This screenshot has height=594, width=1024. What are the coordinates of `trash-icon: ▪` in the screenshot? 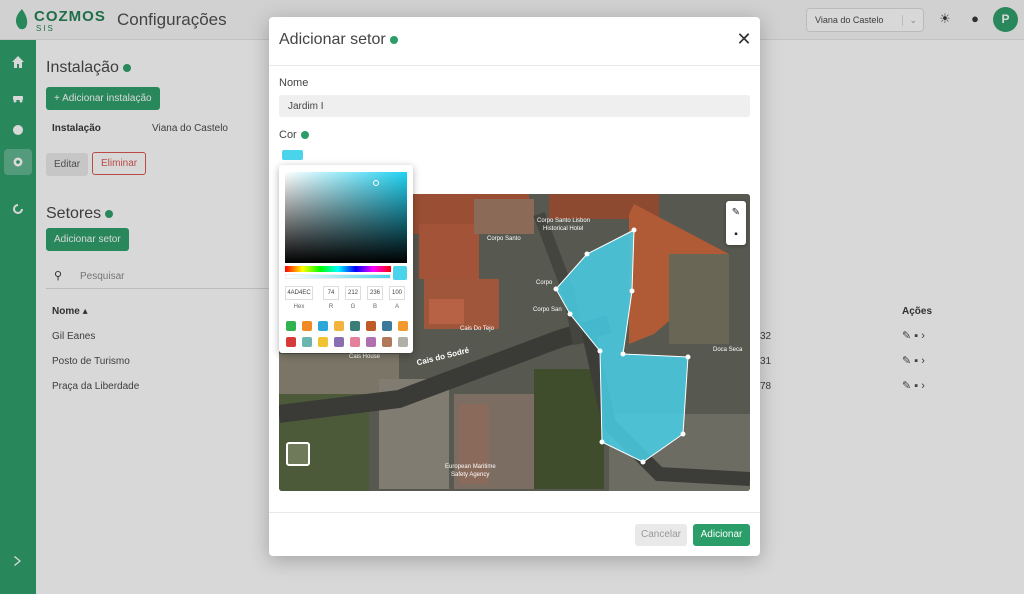 It's located at (736, 234).